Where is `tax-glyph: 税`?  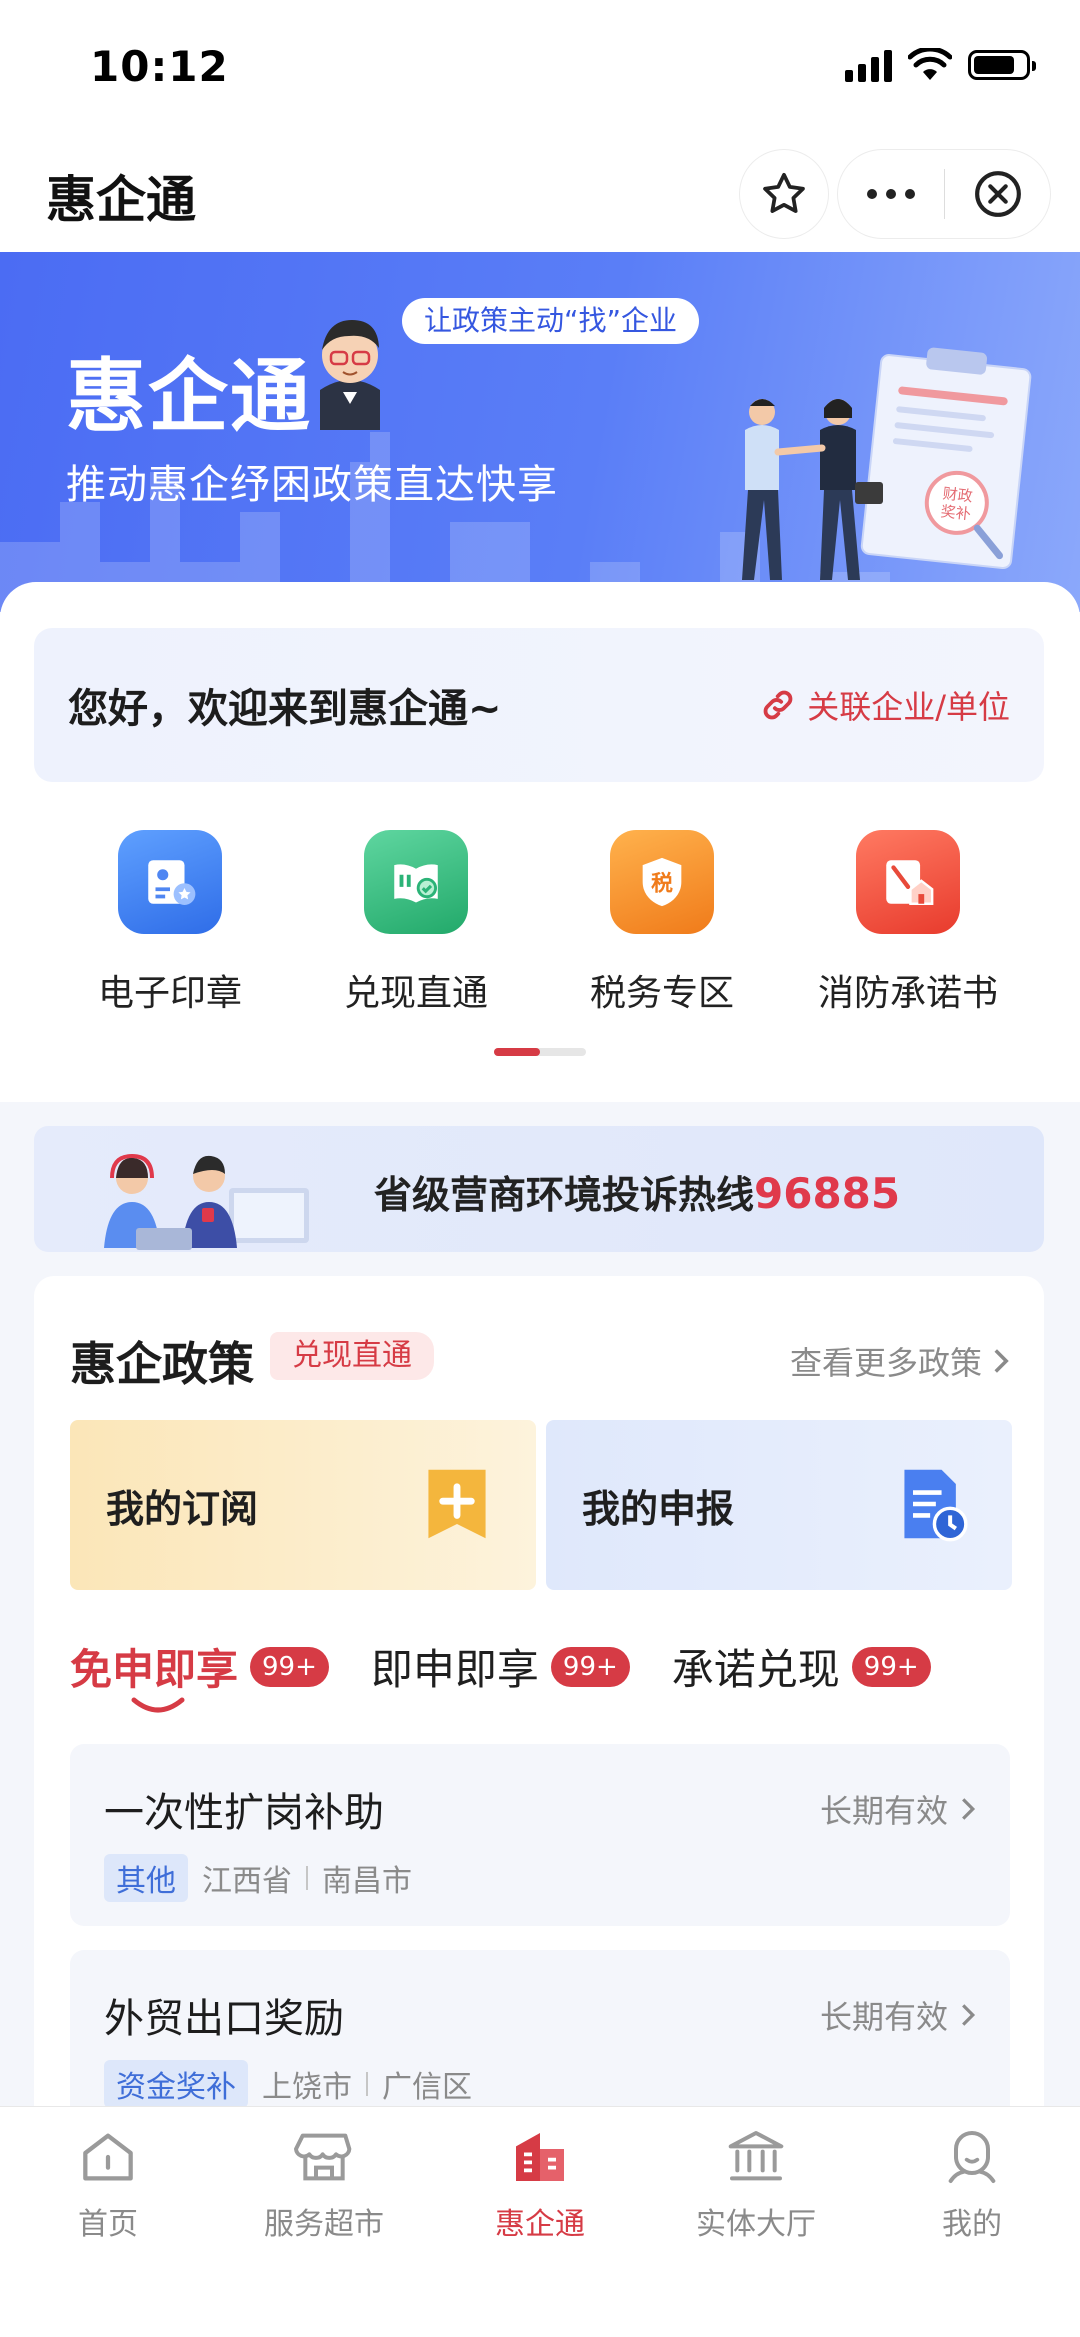 tax-glyph: 税 is located at coordinates (662, 884).